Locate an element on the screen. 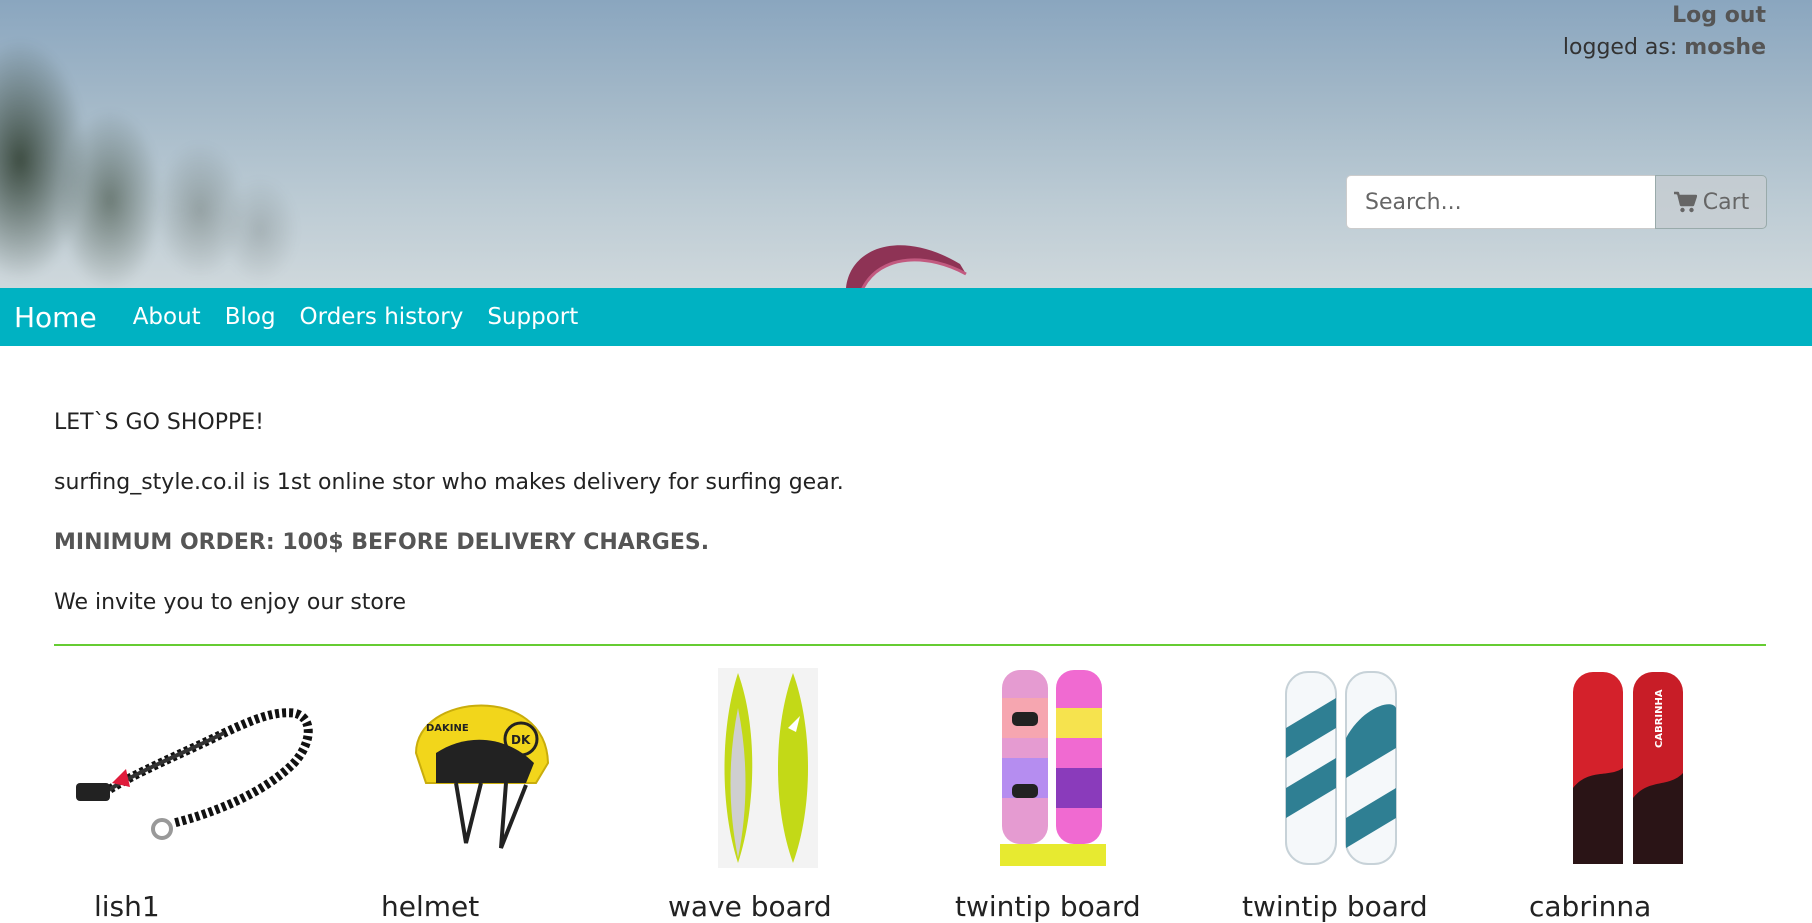 The image size is (1812, 923). nav-orders-history: Orders history is located at coordinates (382, 317).